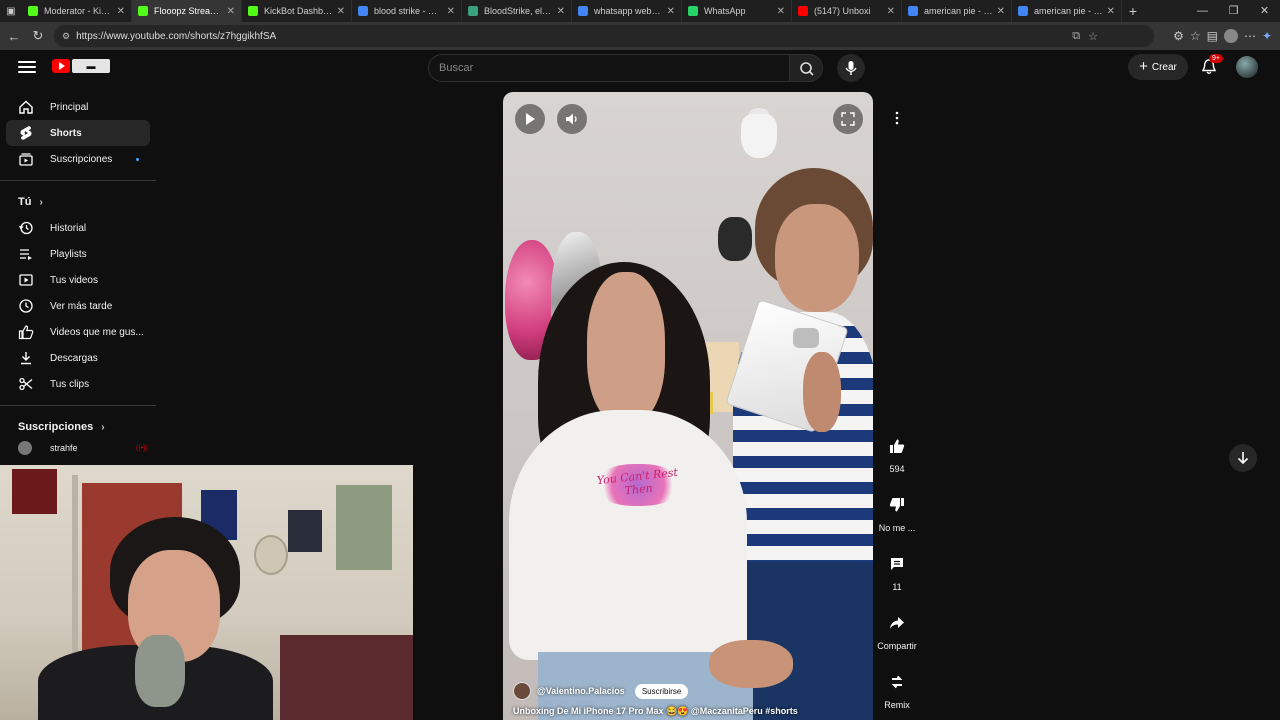  What do you see at coordinates (1158, 67) in the screenshot?
I see `create-button: + Crear` at bounding box center [1158, 67].